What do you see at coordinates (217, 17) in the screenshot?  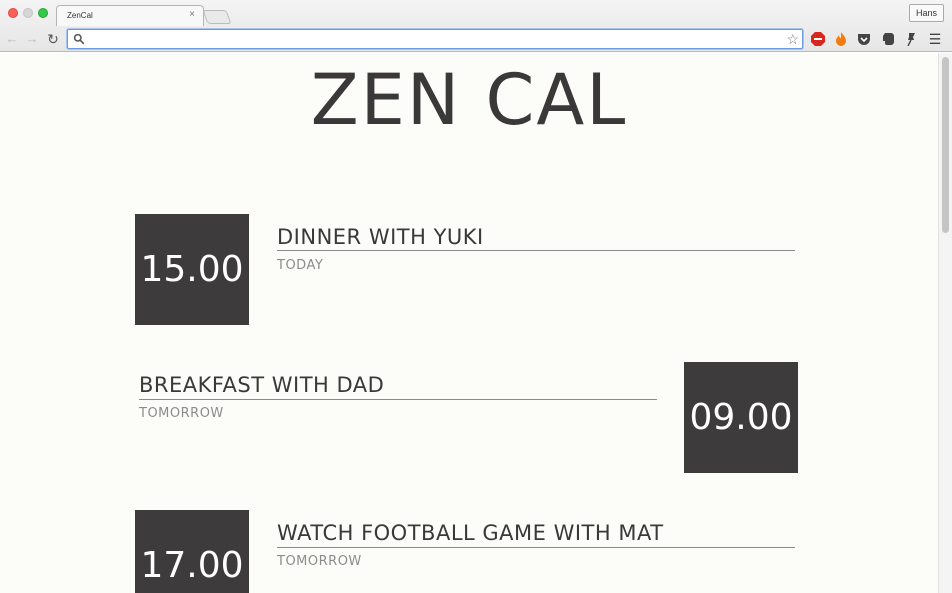 I see `new-tab-button` at bounding box center [217, 17].